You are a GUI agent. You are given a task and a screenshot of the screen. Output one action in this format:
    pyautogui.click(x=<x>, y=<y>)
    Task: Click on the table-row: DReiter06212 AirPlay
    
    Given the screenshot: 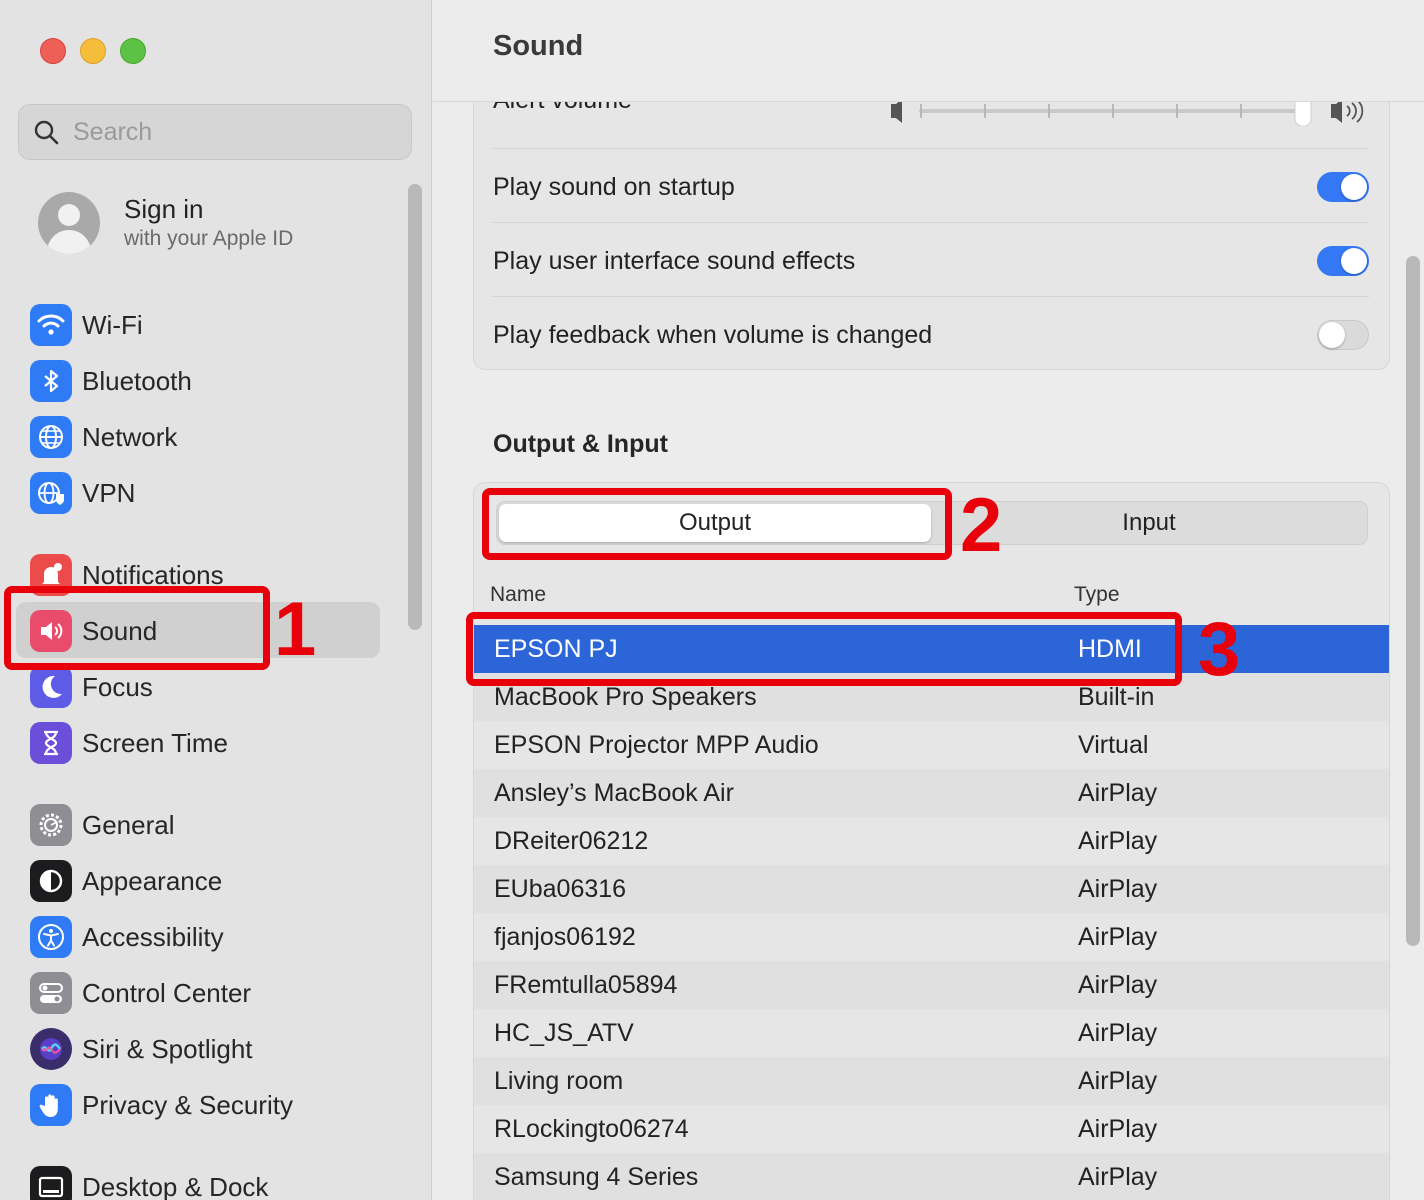 What is the action you would take?
    pyautogui.click(x=931, y=841)
    